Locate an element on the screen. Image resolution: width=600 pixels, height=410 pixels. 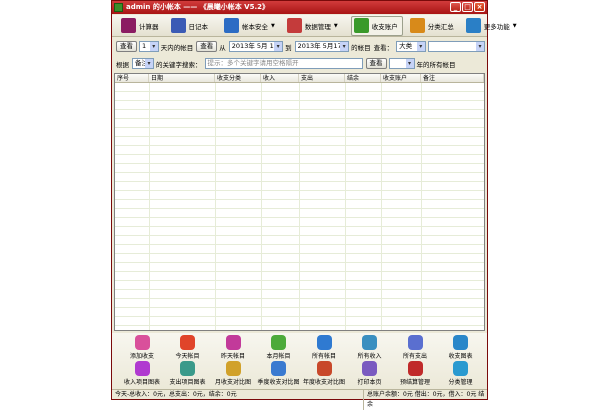
summary-icon is located at coordinates (417, 25).